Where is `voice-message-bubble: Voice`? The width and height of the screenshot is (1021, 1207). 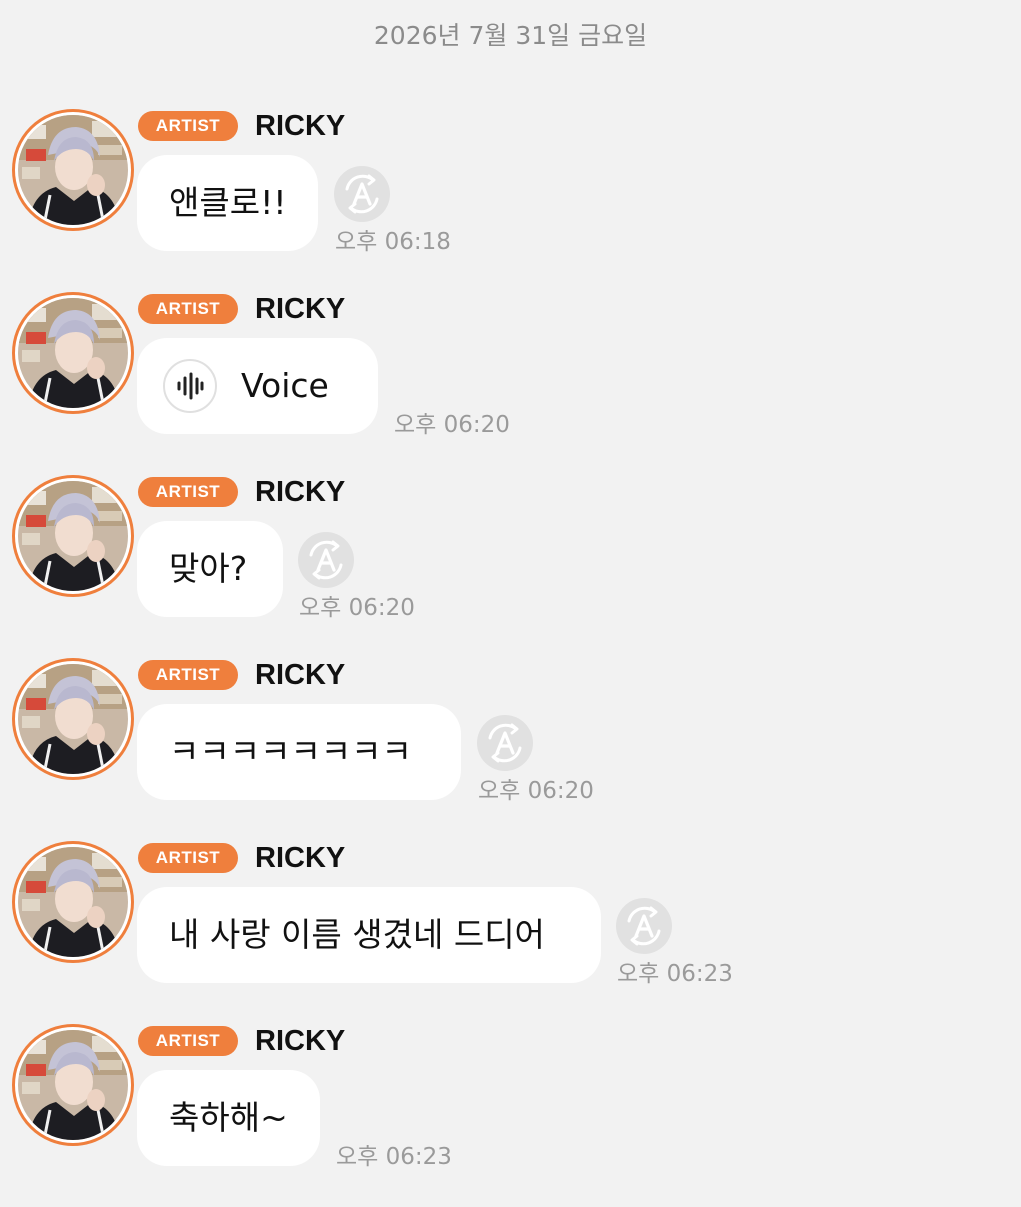 voice-message-bubble: Voice is located at coordinates (257, 386).